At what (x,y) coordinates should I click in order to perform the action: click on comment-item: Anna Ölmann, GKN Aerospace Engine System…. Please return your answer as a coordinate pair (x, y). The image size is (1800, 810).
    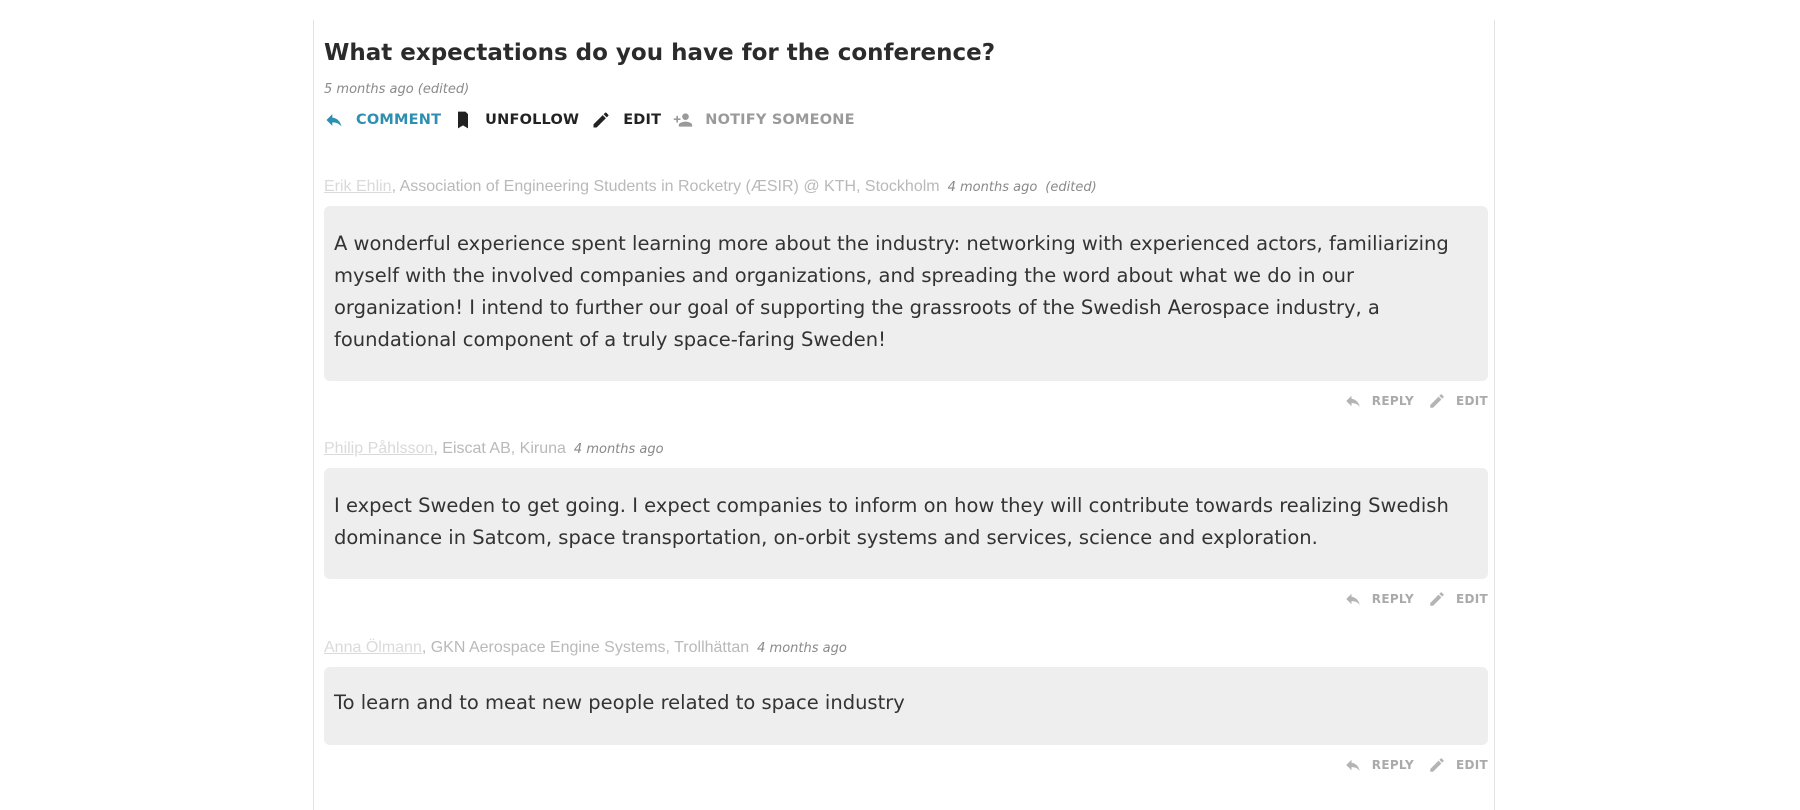
    Looking at the image, I should click on (906, 707).